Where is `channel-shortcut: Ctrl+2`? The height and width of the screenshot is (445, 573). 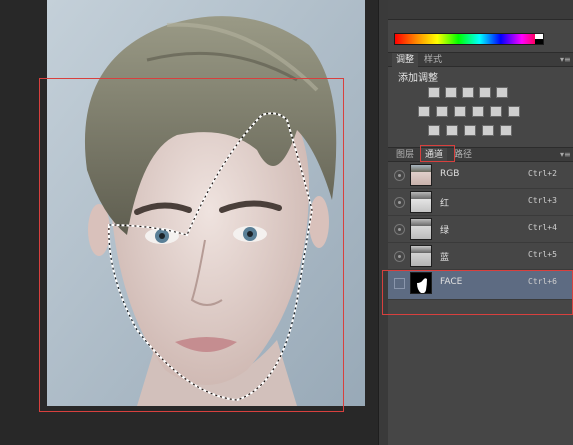
channel-shortcut: Ctrl+2 is located at coordinates (542, 173).